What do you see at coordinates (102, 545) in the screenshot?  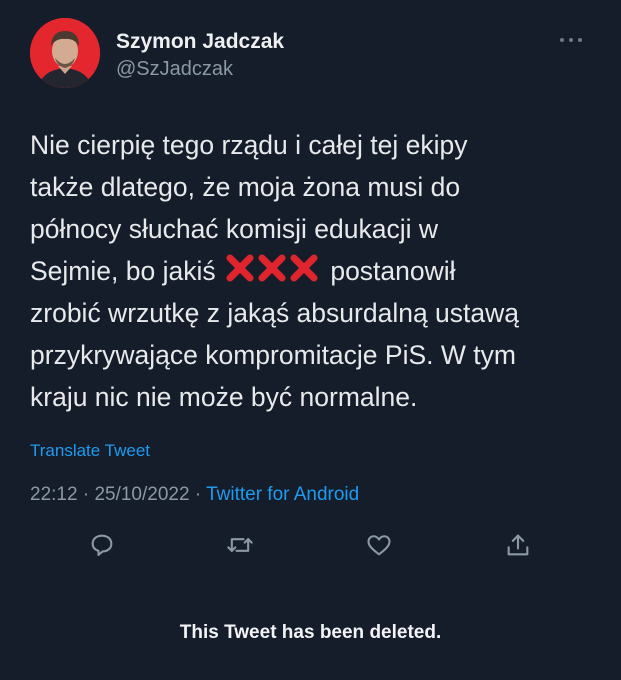 I see `reply-icon` at bounding box center [102, 545].